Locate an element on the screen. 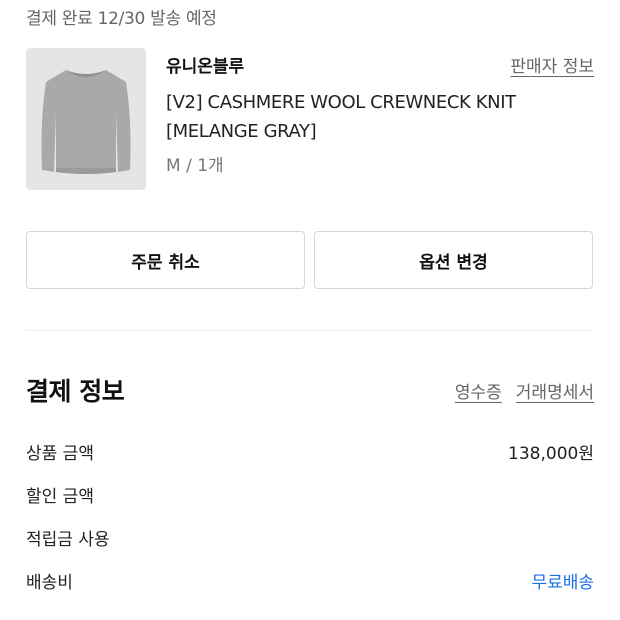  payment-row-label: 배송비 is located at coordinates (49, 583).